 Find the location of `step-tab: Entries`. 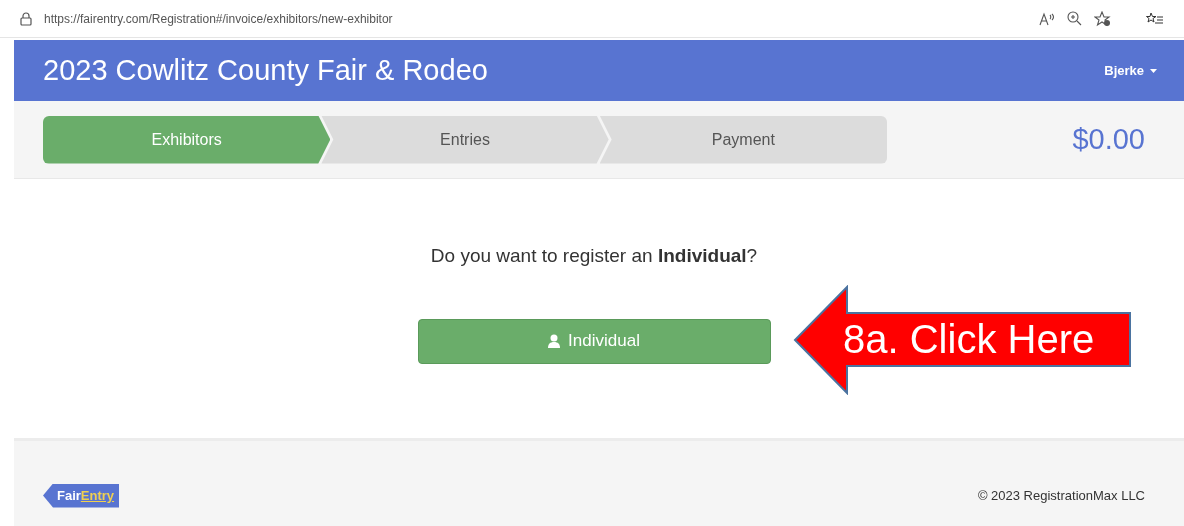

step-tab: Entries is located at coordinates (465, 139).